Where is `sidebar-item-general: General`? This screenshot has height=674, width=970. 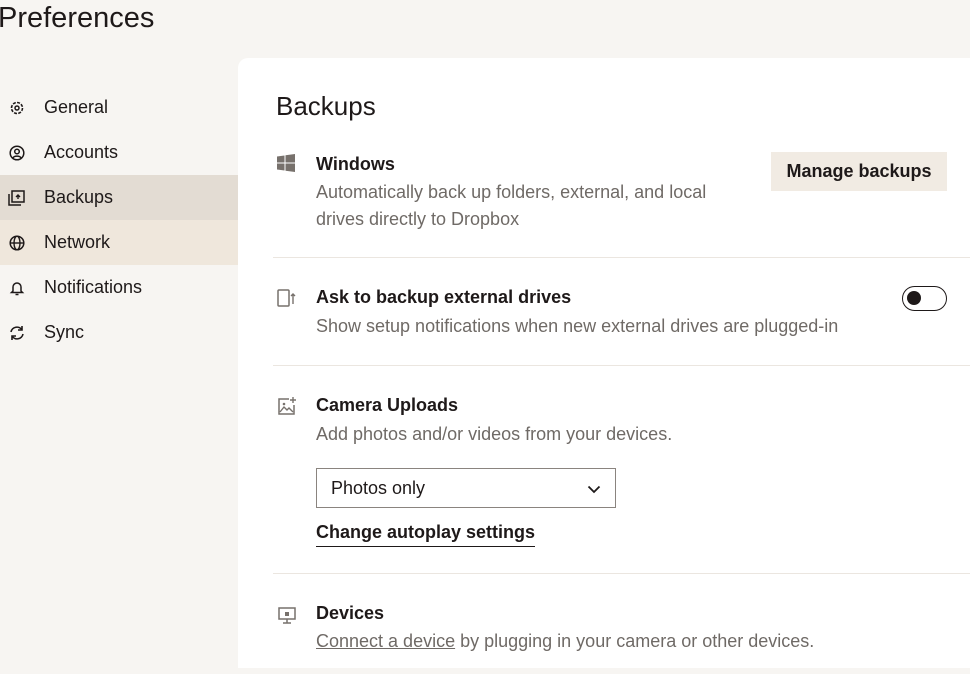 sidebar-item-general: General is located at coordinates (119, 107).